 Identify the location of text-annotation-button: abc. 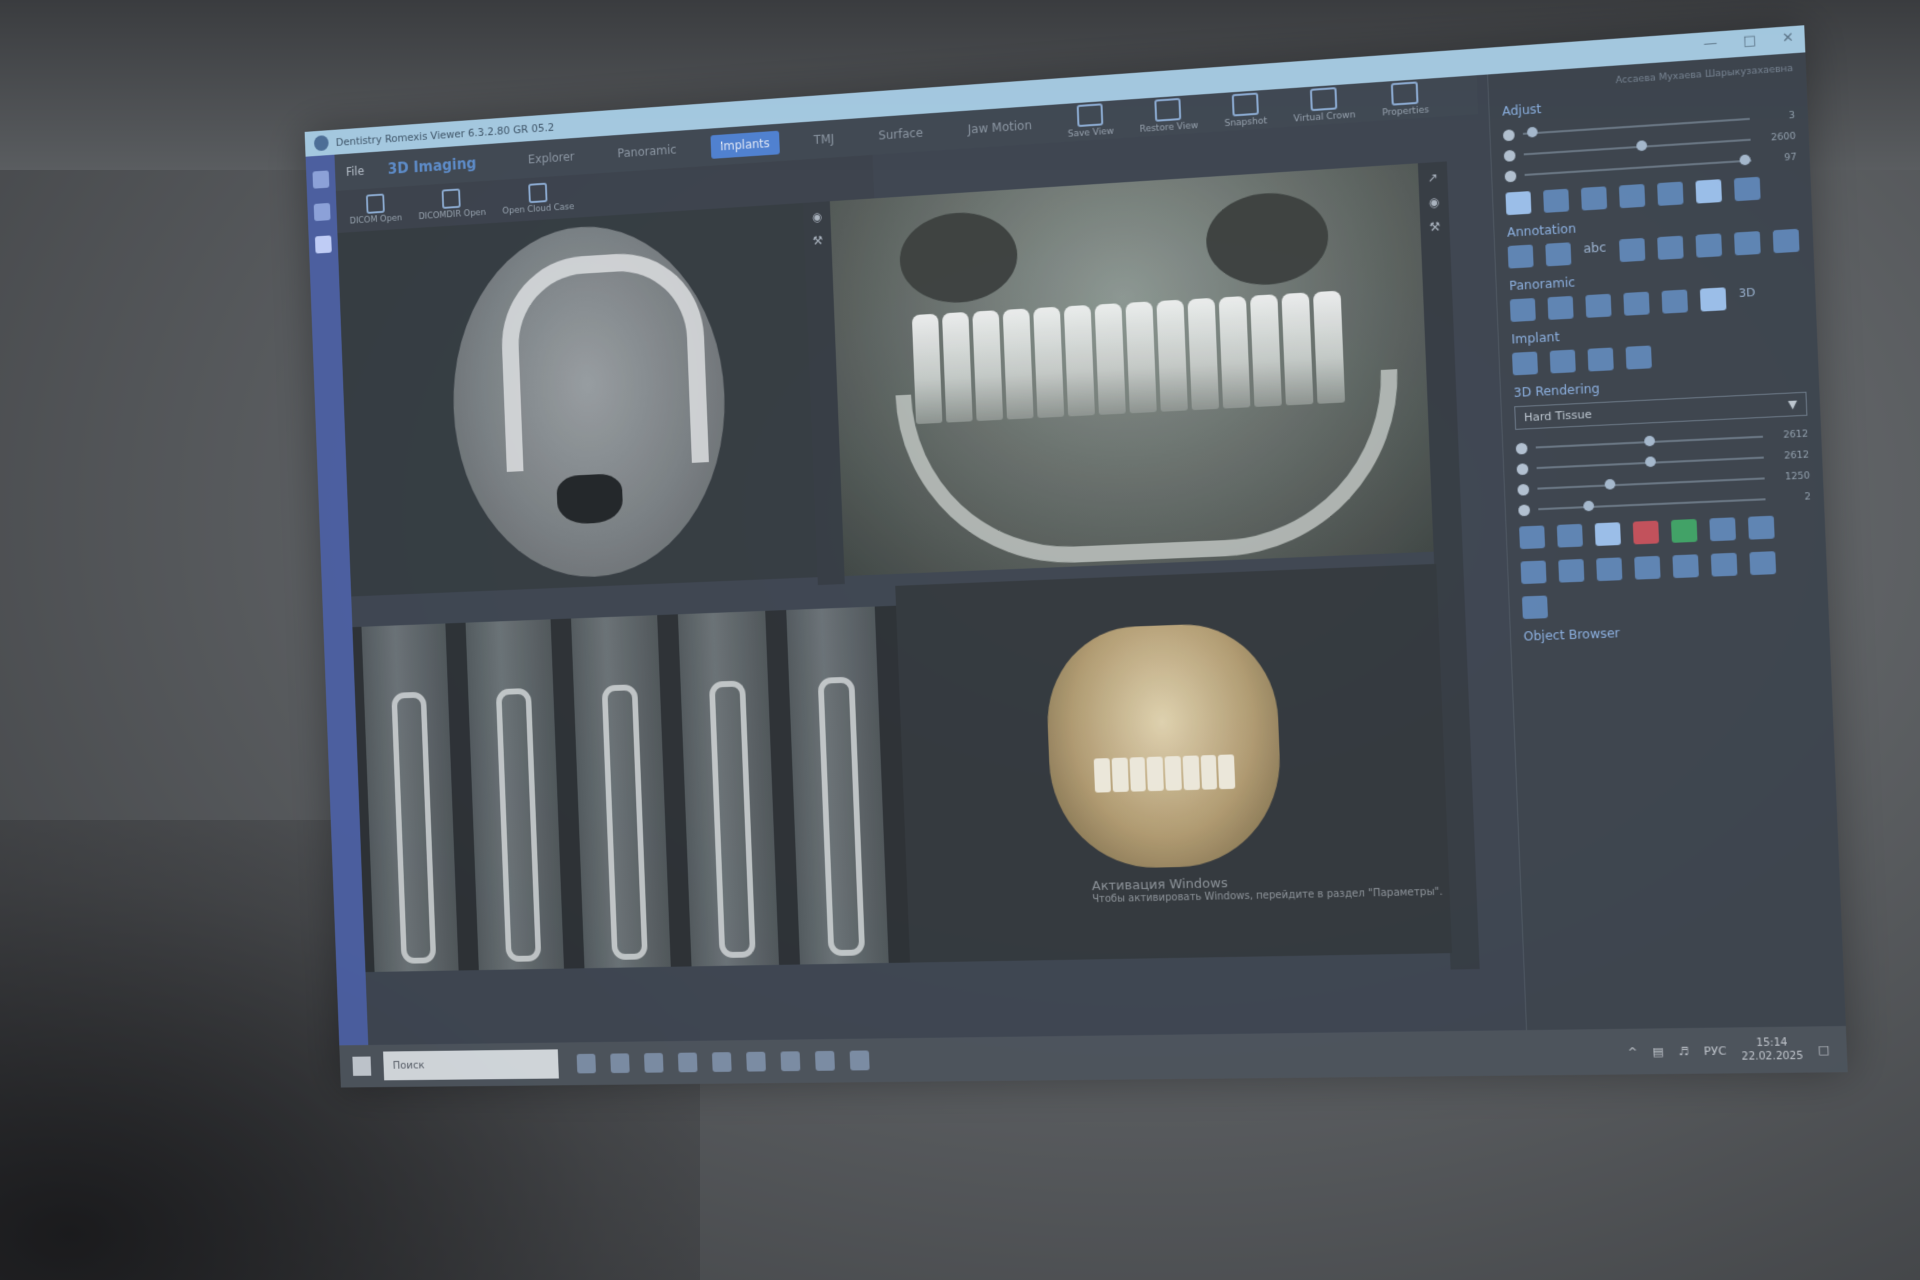
(1595, 252).